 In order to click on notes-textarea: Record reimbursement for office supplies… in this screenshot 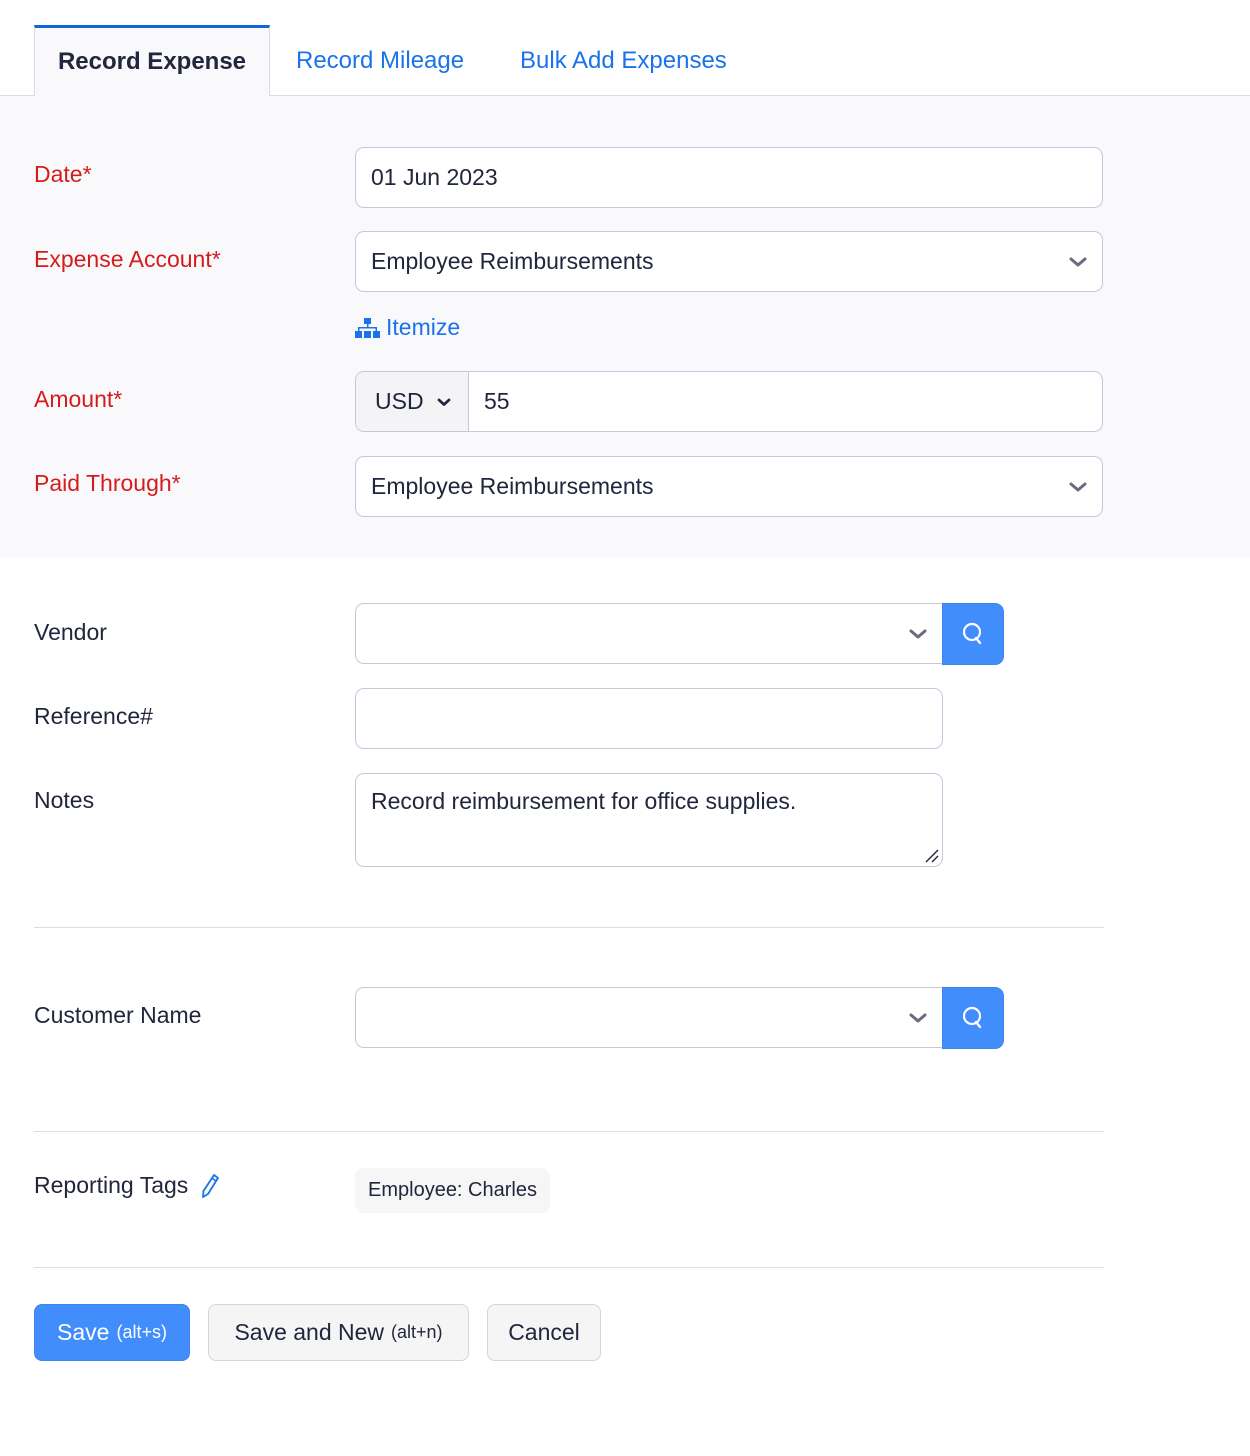, I will do `click(649, 820)`.